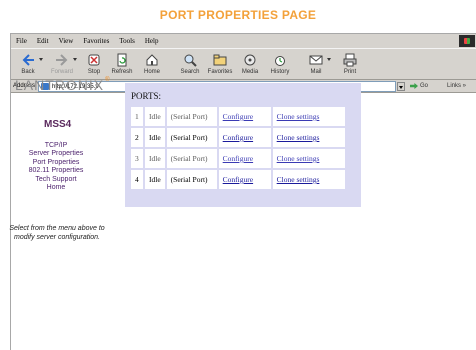 The height and width of the screenshot is (350, 476). What do you see at coordinates (66, 41) in the screenshot?
I see `menu-view: View` at bounding box center [66, 41].